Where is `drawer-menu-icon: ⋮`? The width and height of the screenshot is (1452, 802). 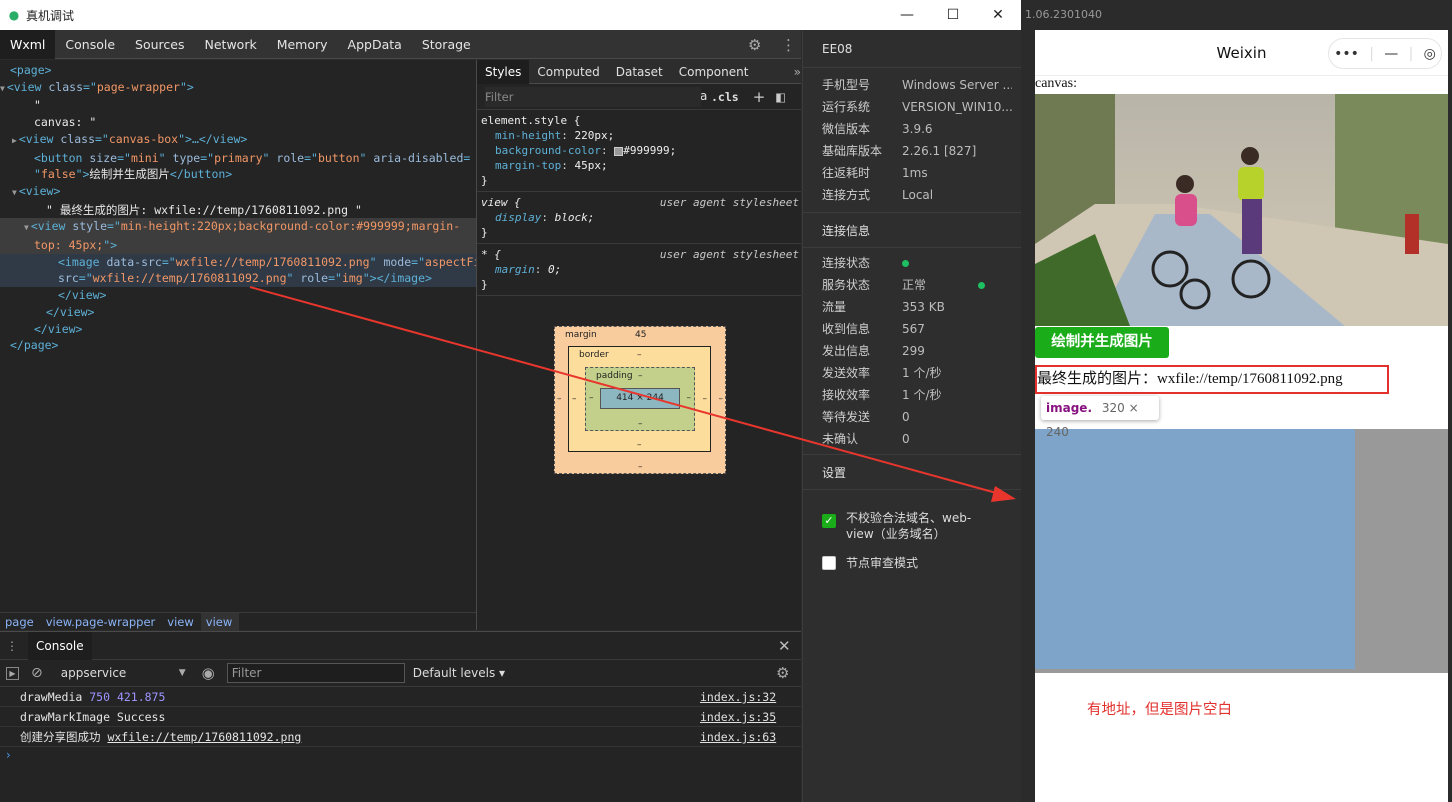 drawer-menu-icon: ⋮ is located at coordinates (12, 646).